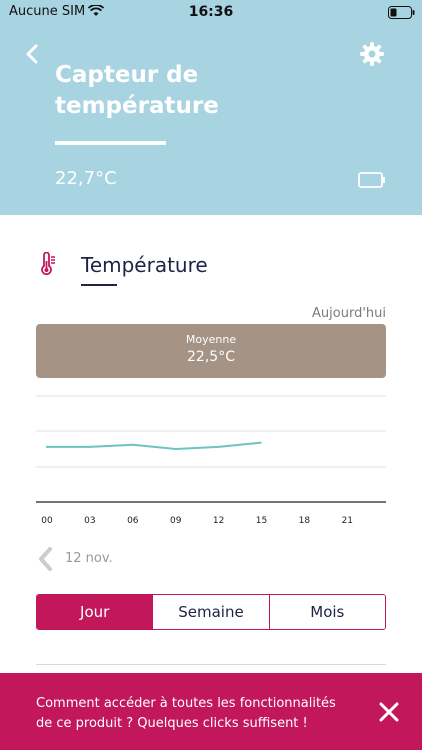 This screenshot has height=750, width=422. Describe the element at coordinates (211, 339) in the screenshot. I see `average-label: Moyenne` at that location.